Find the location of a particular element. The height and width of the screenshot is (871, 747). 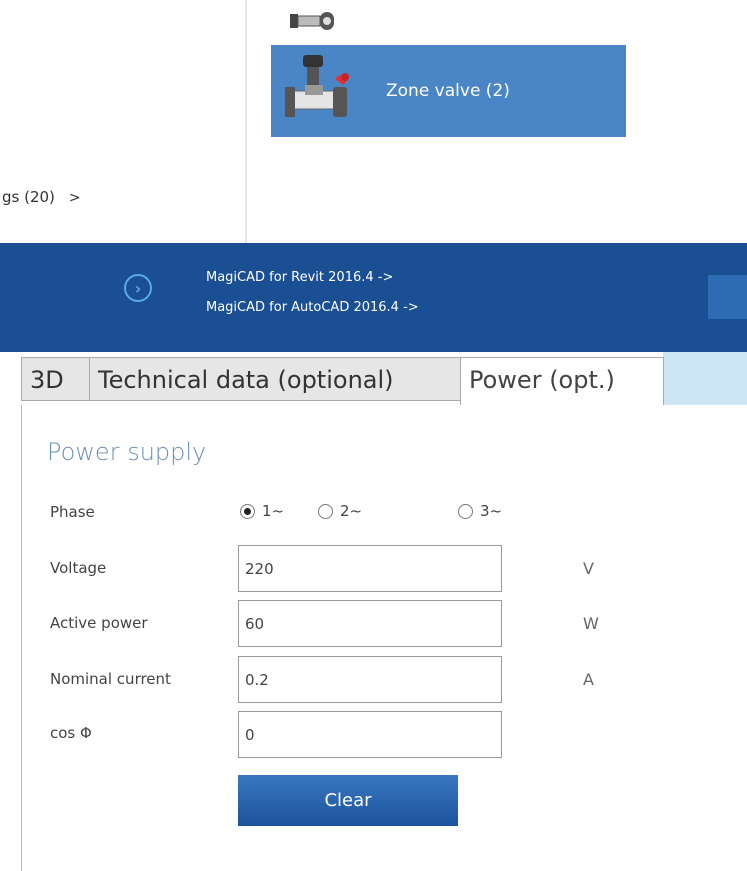

tab-strip-fill is located at coordinates (705, 380).